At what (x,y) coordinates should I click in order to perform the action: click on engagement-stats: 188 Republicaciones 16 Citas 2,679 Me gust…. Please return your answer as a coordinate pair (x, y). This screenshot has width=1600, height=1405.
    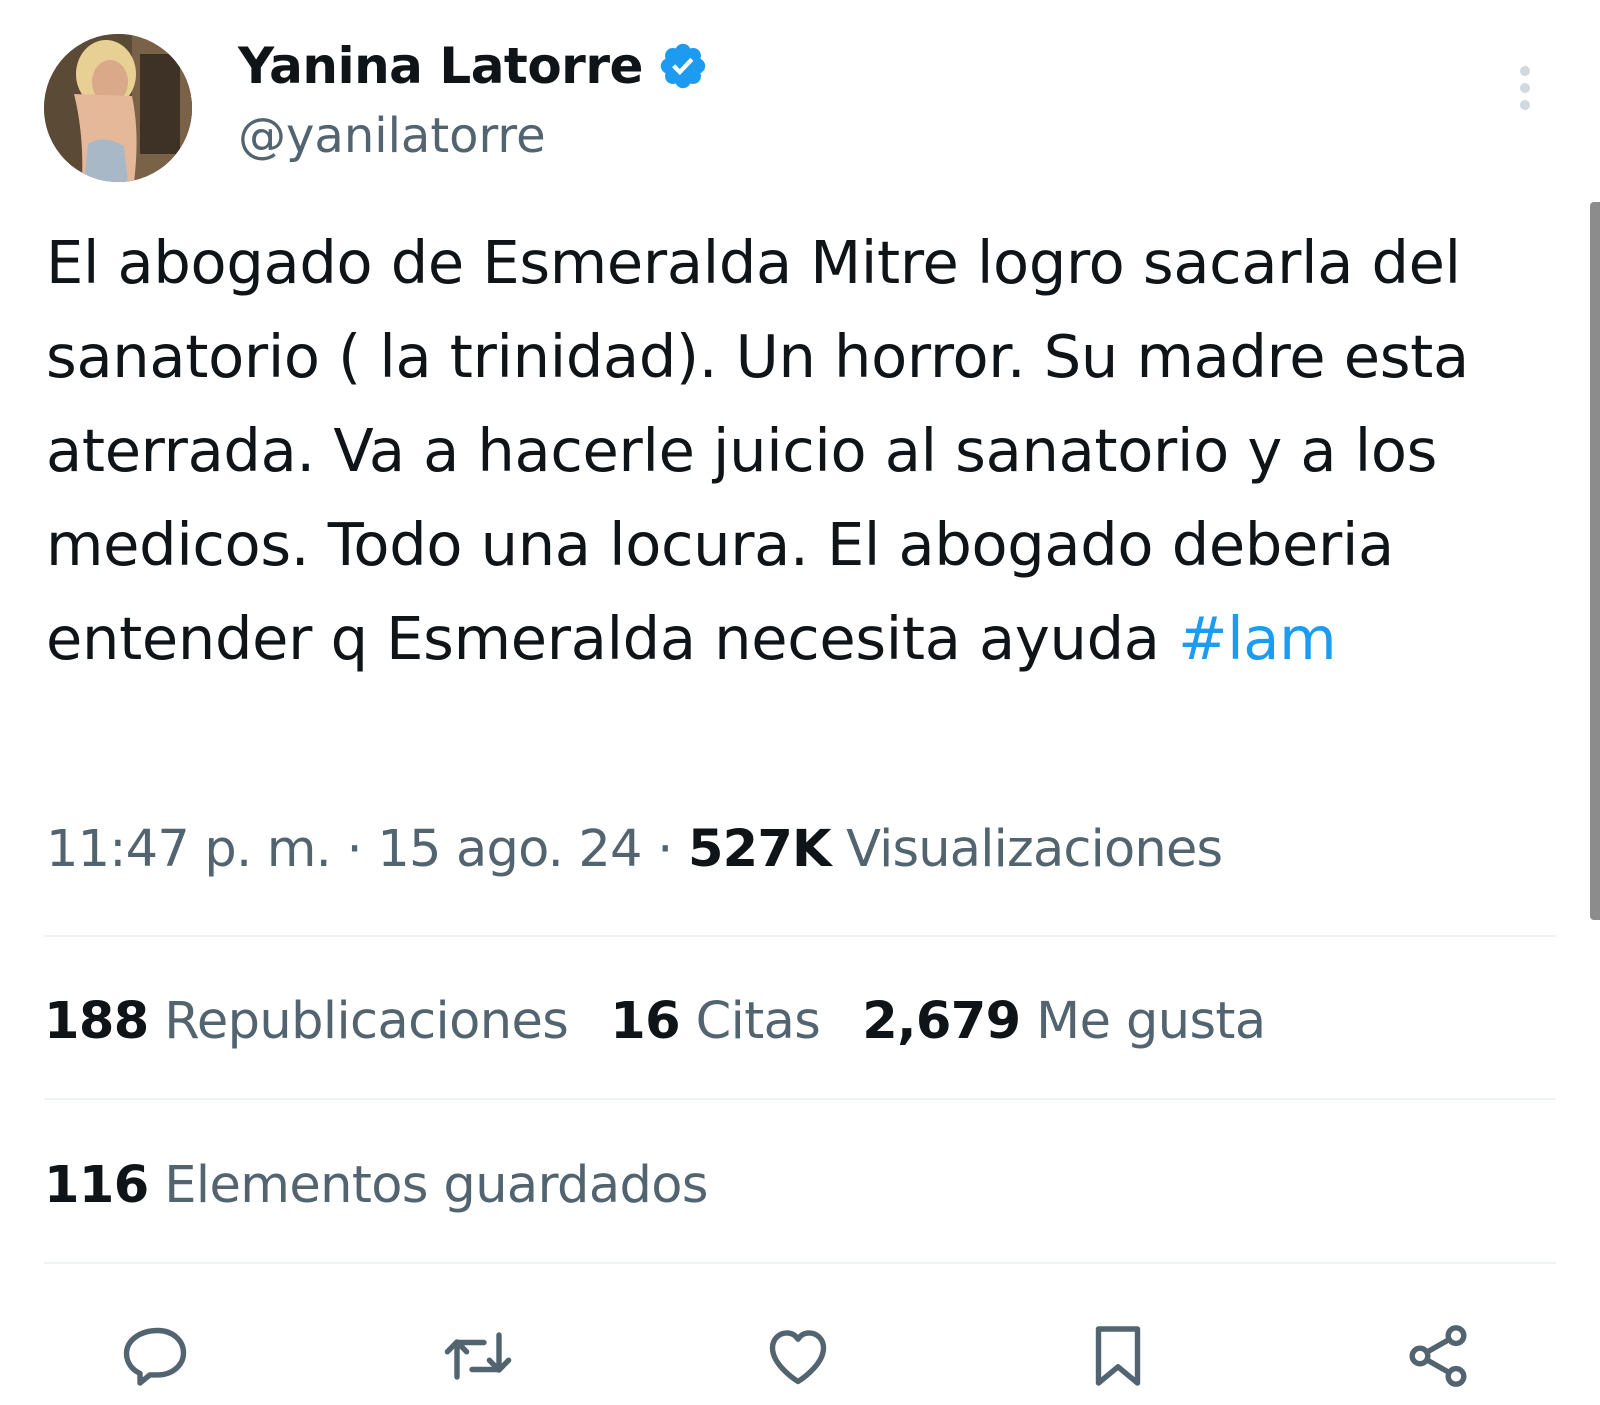
    Looking at the image, I should click on (675, 1021).